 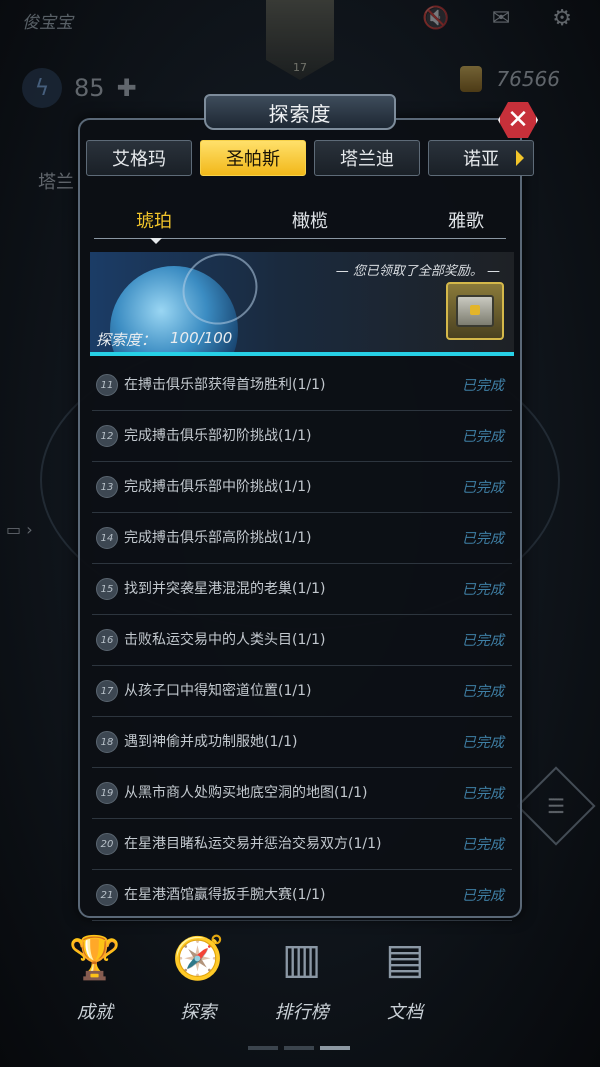 I want to click on top-icons: 🔇 ✉ ⚙, so click(x=497, y=18).